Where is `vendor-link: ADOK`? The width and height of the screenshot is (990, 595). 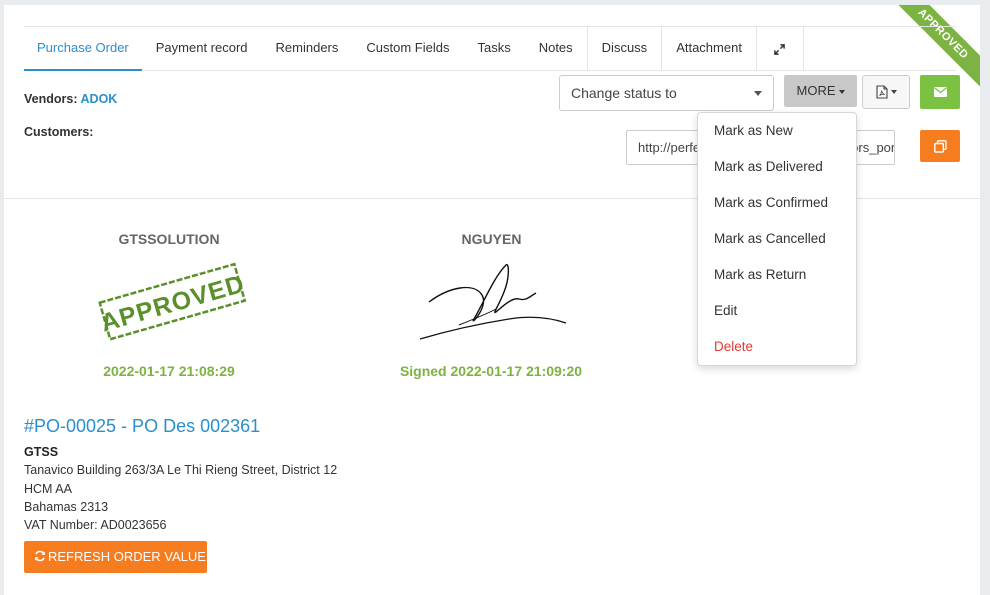
vendor-link: ADOK is located at coordinates (99, 99).